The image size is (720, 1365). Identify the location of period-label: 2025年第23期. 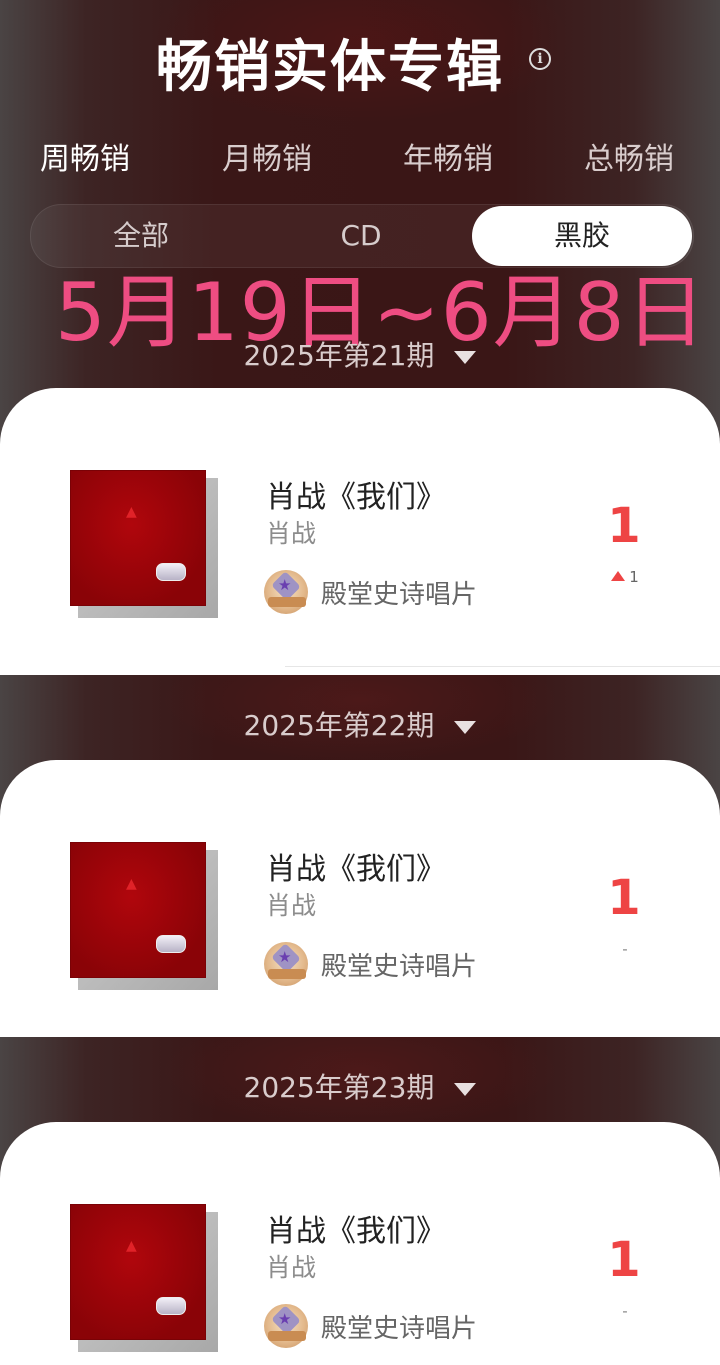
(339, 1087).